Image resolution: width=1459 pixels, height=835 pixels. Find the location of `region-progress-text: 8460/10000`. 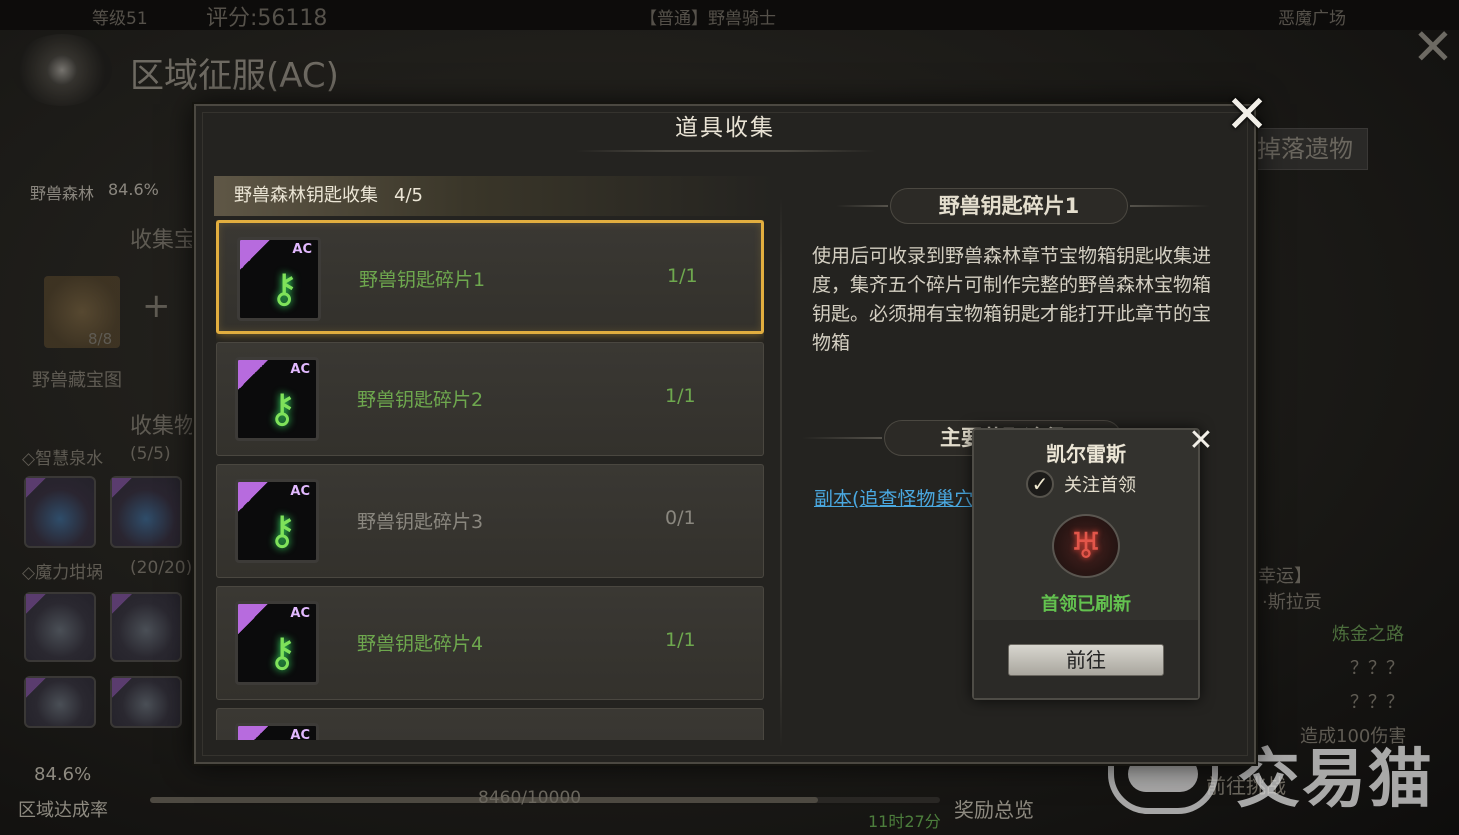

region-progress-text: 8460/10000 is located at coordinates (530, 798).